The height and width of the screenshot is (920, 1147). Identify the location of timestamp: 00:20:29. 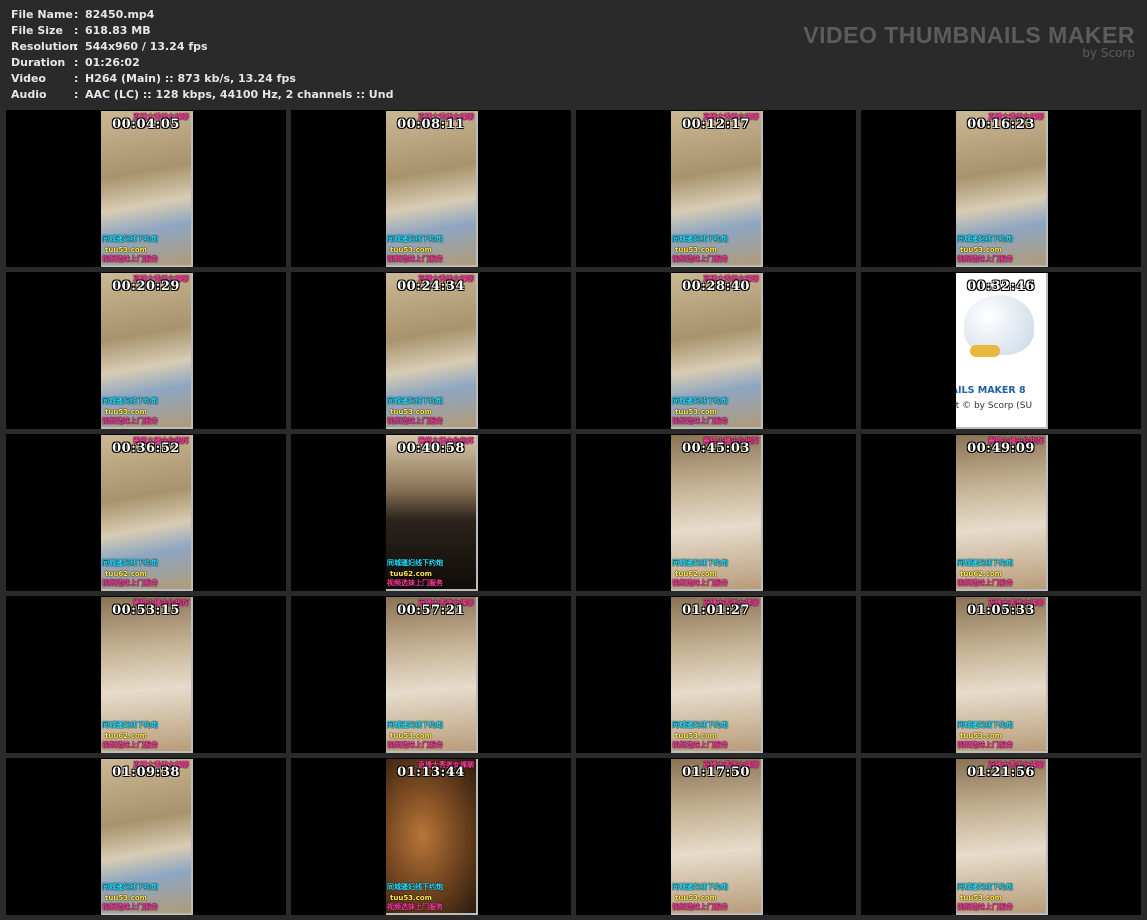
(146, 286).